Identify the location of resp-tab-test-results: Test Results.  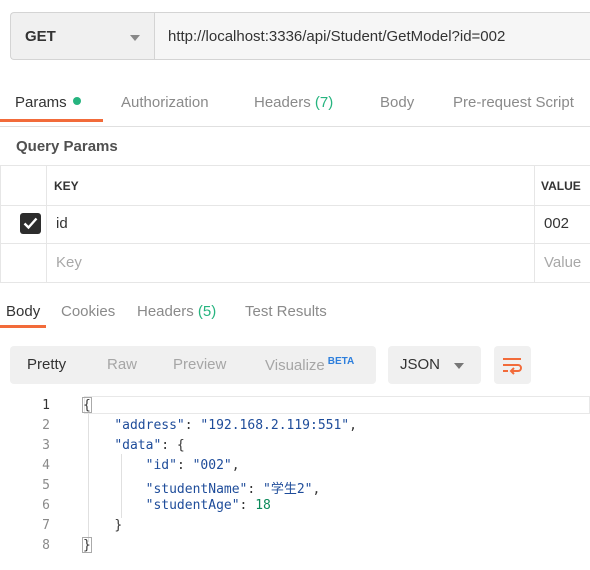
(286, 311).